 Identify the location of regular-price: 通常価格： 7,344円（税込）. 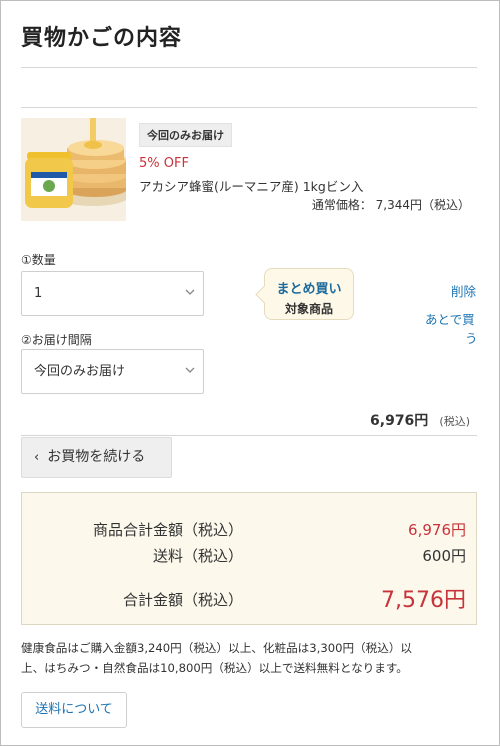
(390, 205).